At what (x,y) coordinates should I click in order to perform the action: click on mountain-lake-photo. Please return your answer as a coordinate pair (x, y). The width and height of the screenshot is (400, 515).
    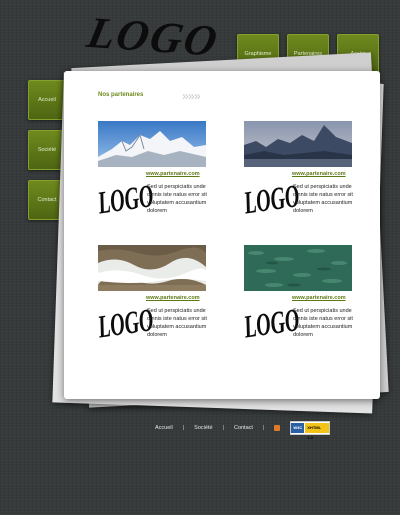
    Looking at the image, I should click on (298, 144).